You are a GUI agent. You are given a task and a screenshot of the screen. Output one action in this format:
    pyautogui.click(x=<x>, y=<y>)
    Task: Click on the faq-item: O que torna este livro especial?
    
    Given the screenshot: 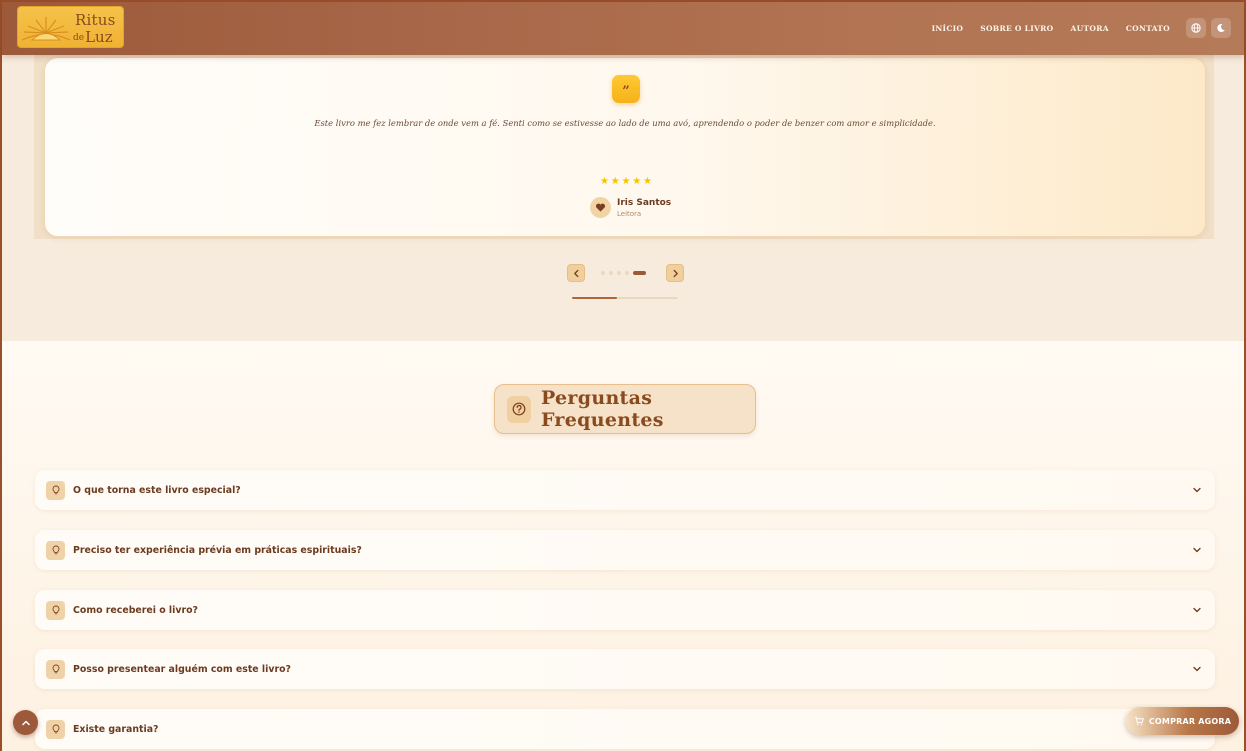 What is the action you would take?
    pyautogui.click(x=625, y=490)
    